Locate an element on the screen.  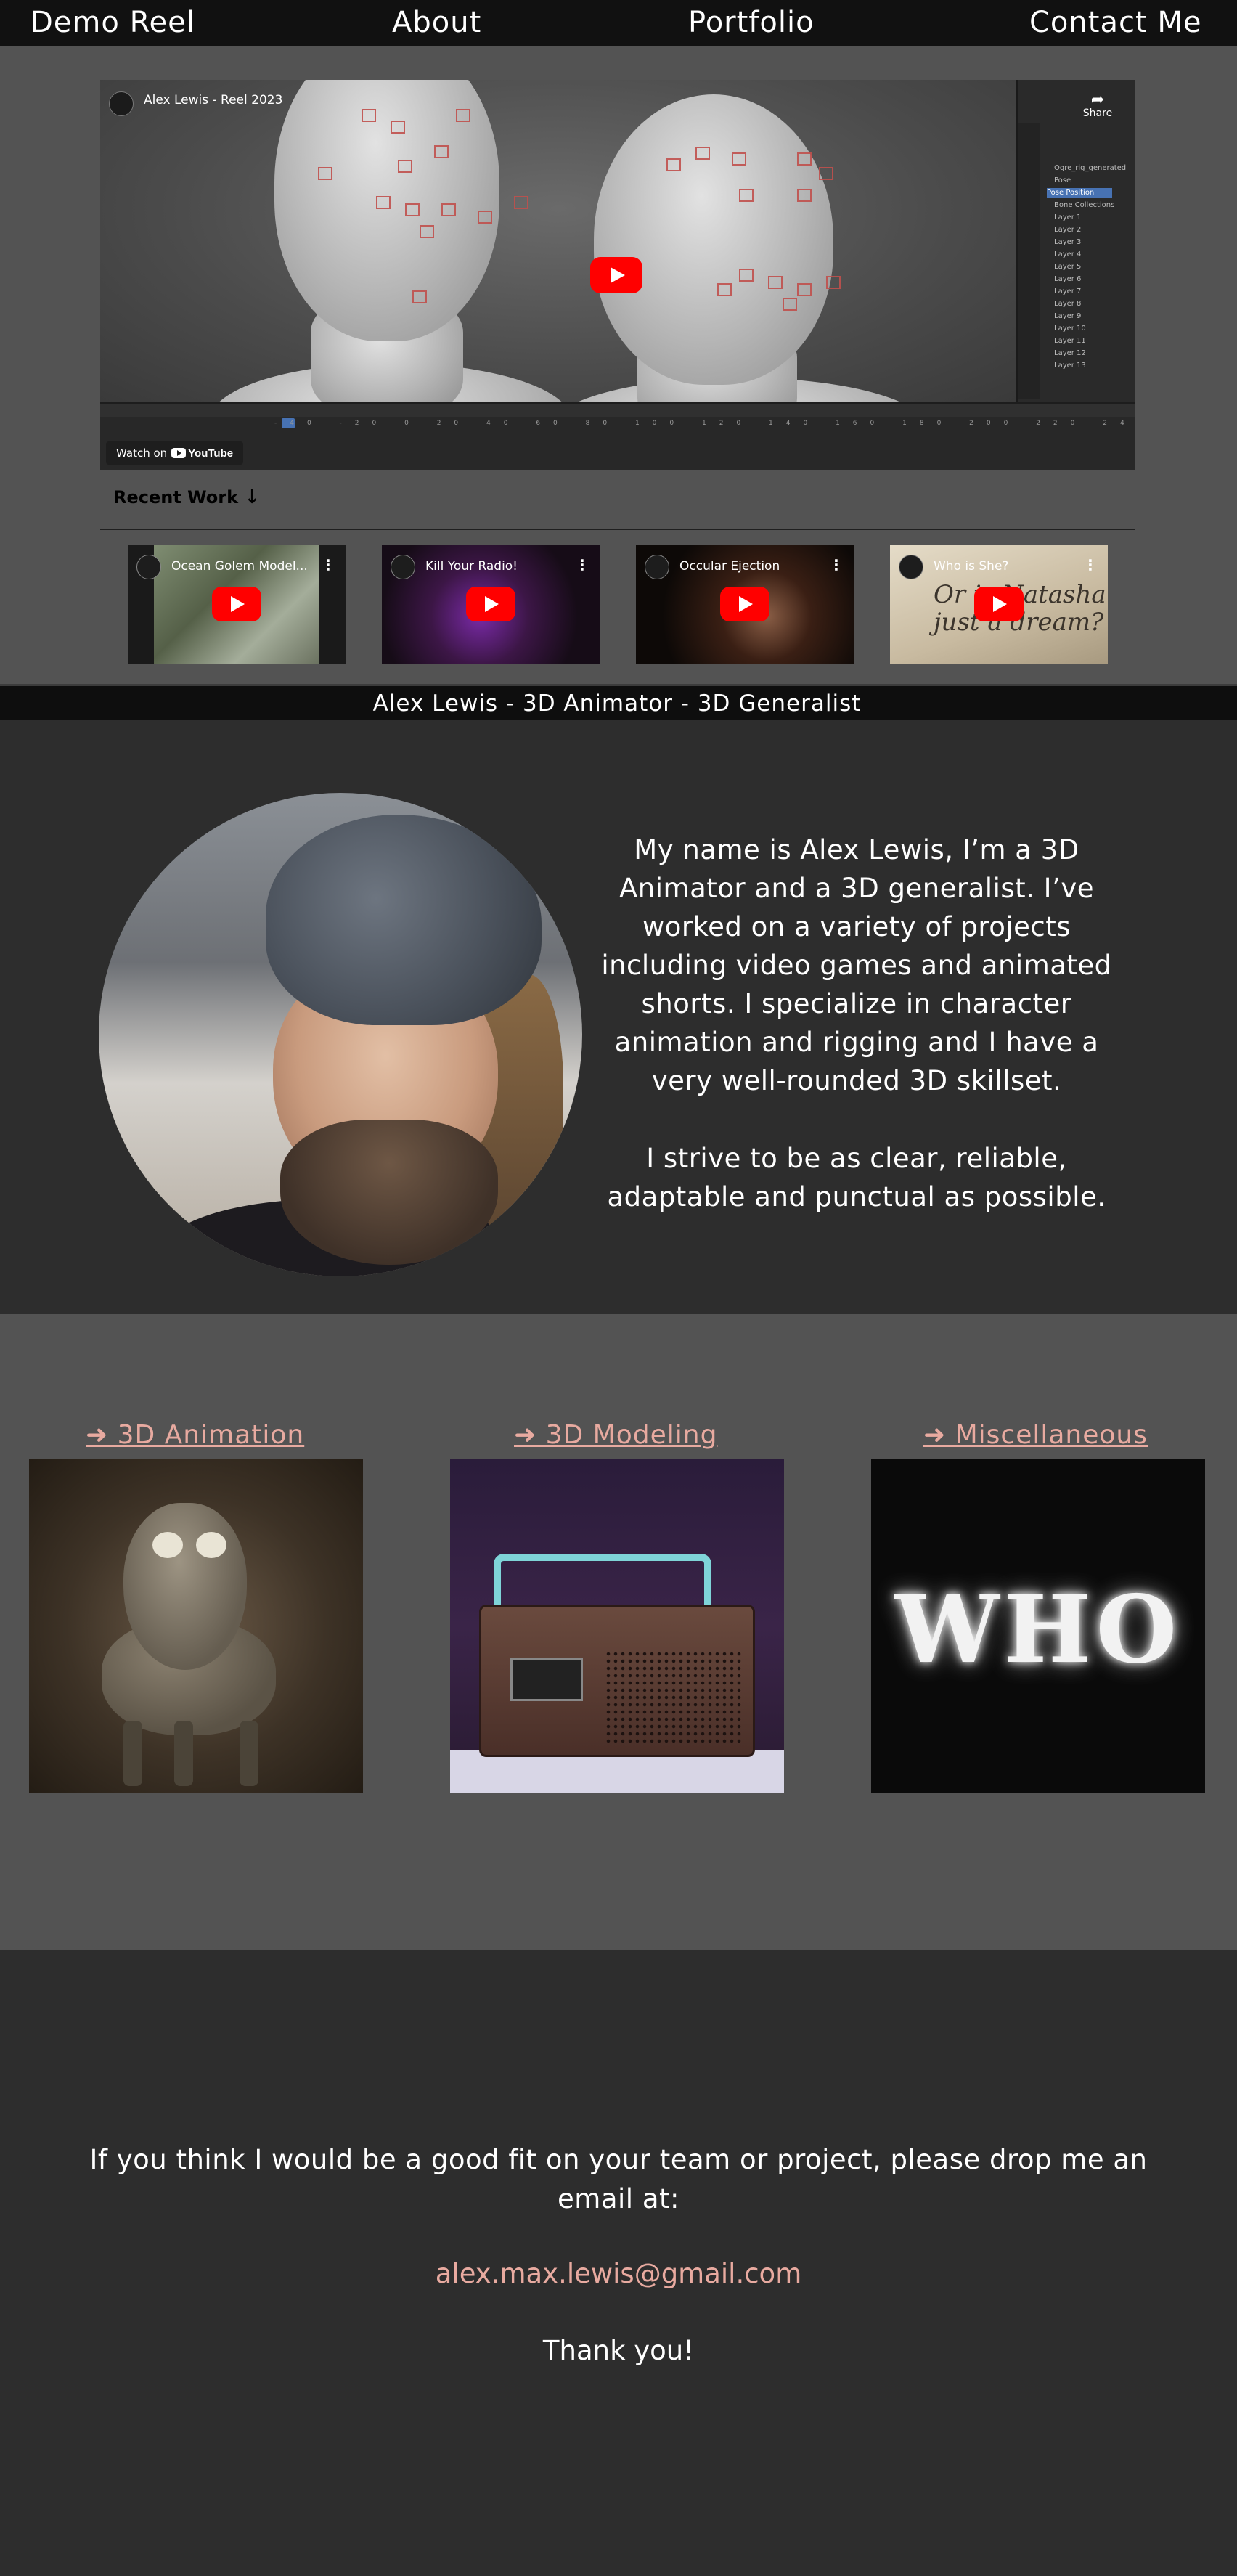
profile-photo is located at coordinates (340, 1034).